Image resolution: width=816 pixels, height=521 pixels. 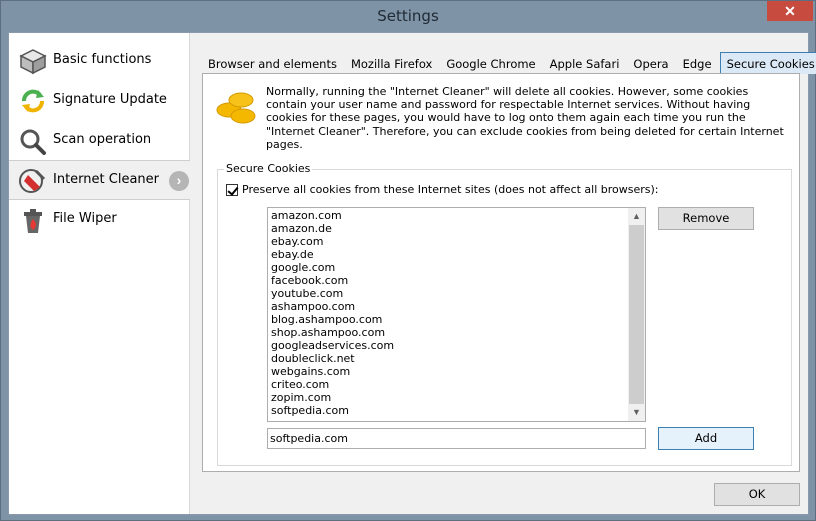 I want to click on list-scrollbar: ▲ ▼, so click(x=636, y=314).